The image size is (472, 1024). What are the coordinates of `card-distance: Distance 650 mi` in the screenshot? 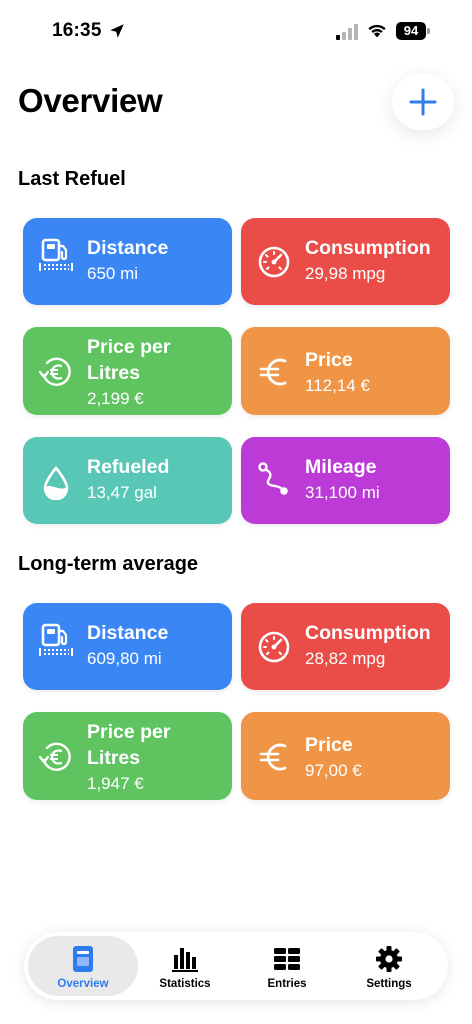 It's located at (127, 261).